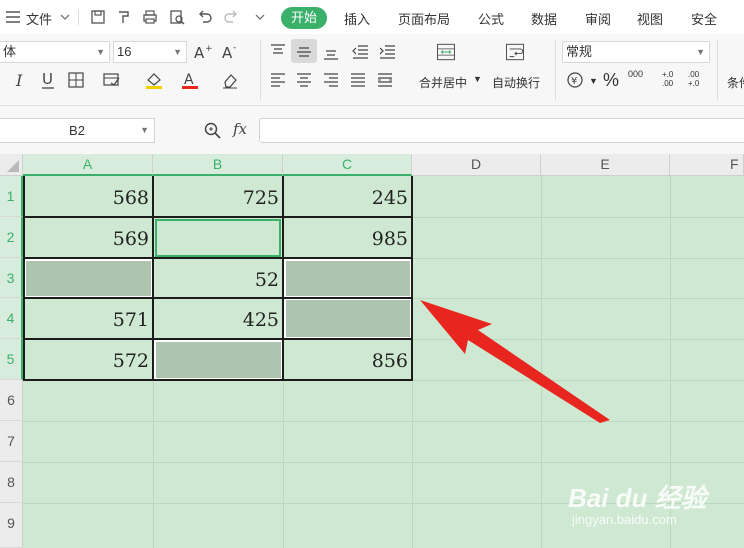 The image size is (744, 548). What do you see at coordinates (231, 52) in the screenshot?
I see `font-shrink-icon: A-` at bounding box center [231, 52].